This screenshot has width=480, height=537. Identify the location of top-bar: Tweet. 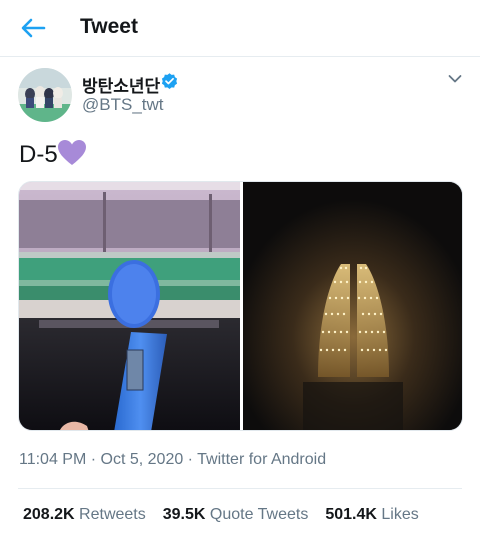
(240, 28).